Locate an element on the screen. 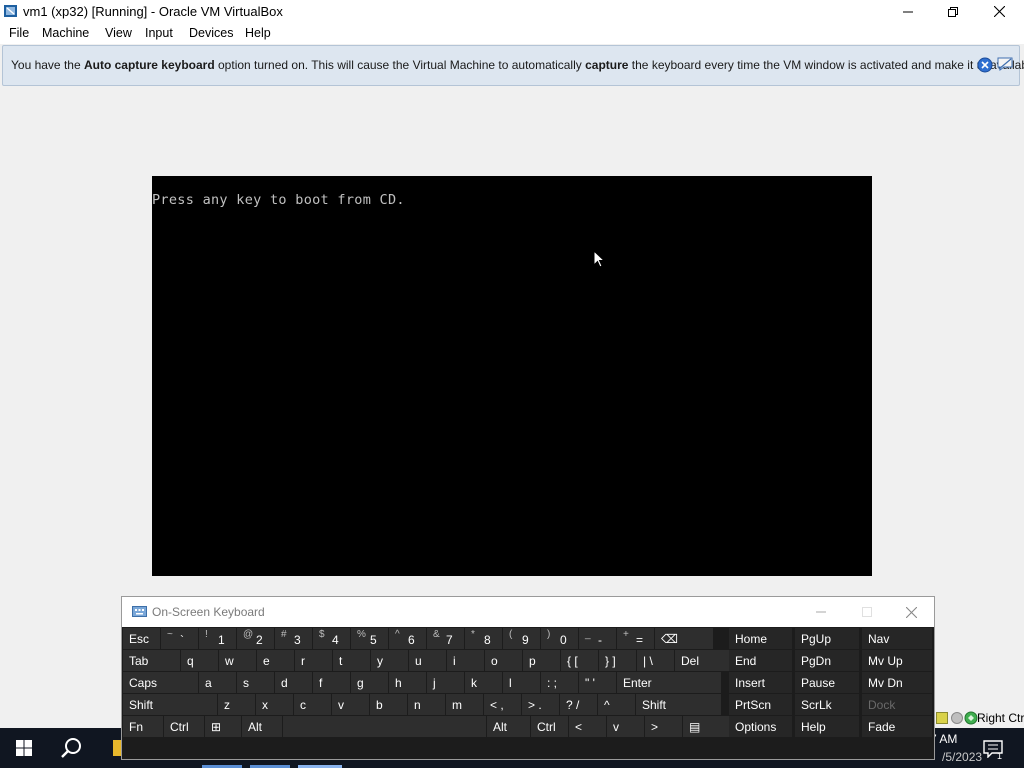 The height and width of the screenshot is (768, 1024). close-button is located at coordinates (999, 11).